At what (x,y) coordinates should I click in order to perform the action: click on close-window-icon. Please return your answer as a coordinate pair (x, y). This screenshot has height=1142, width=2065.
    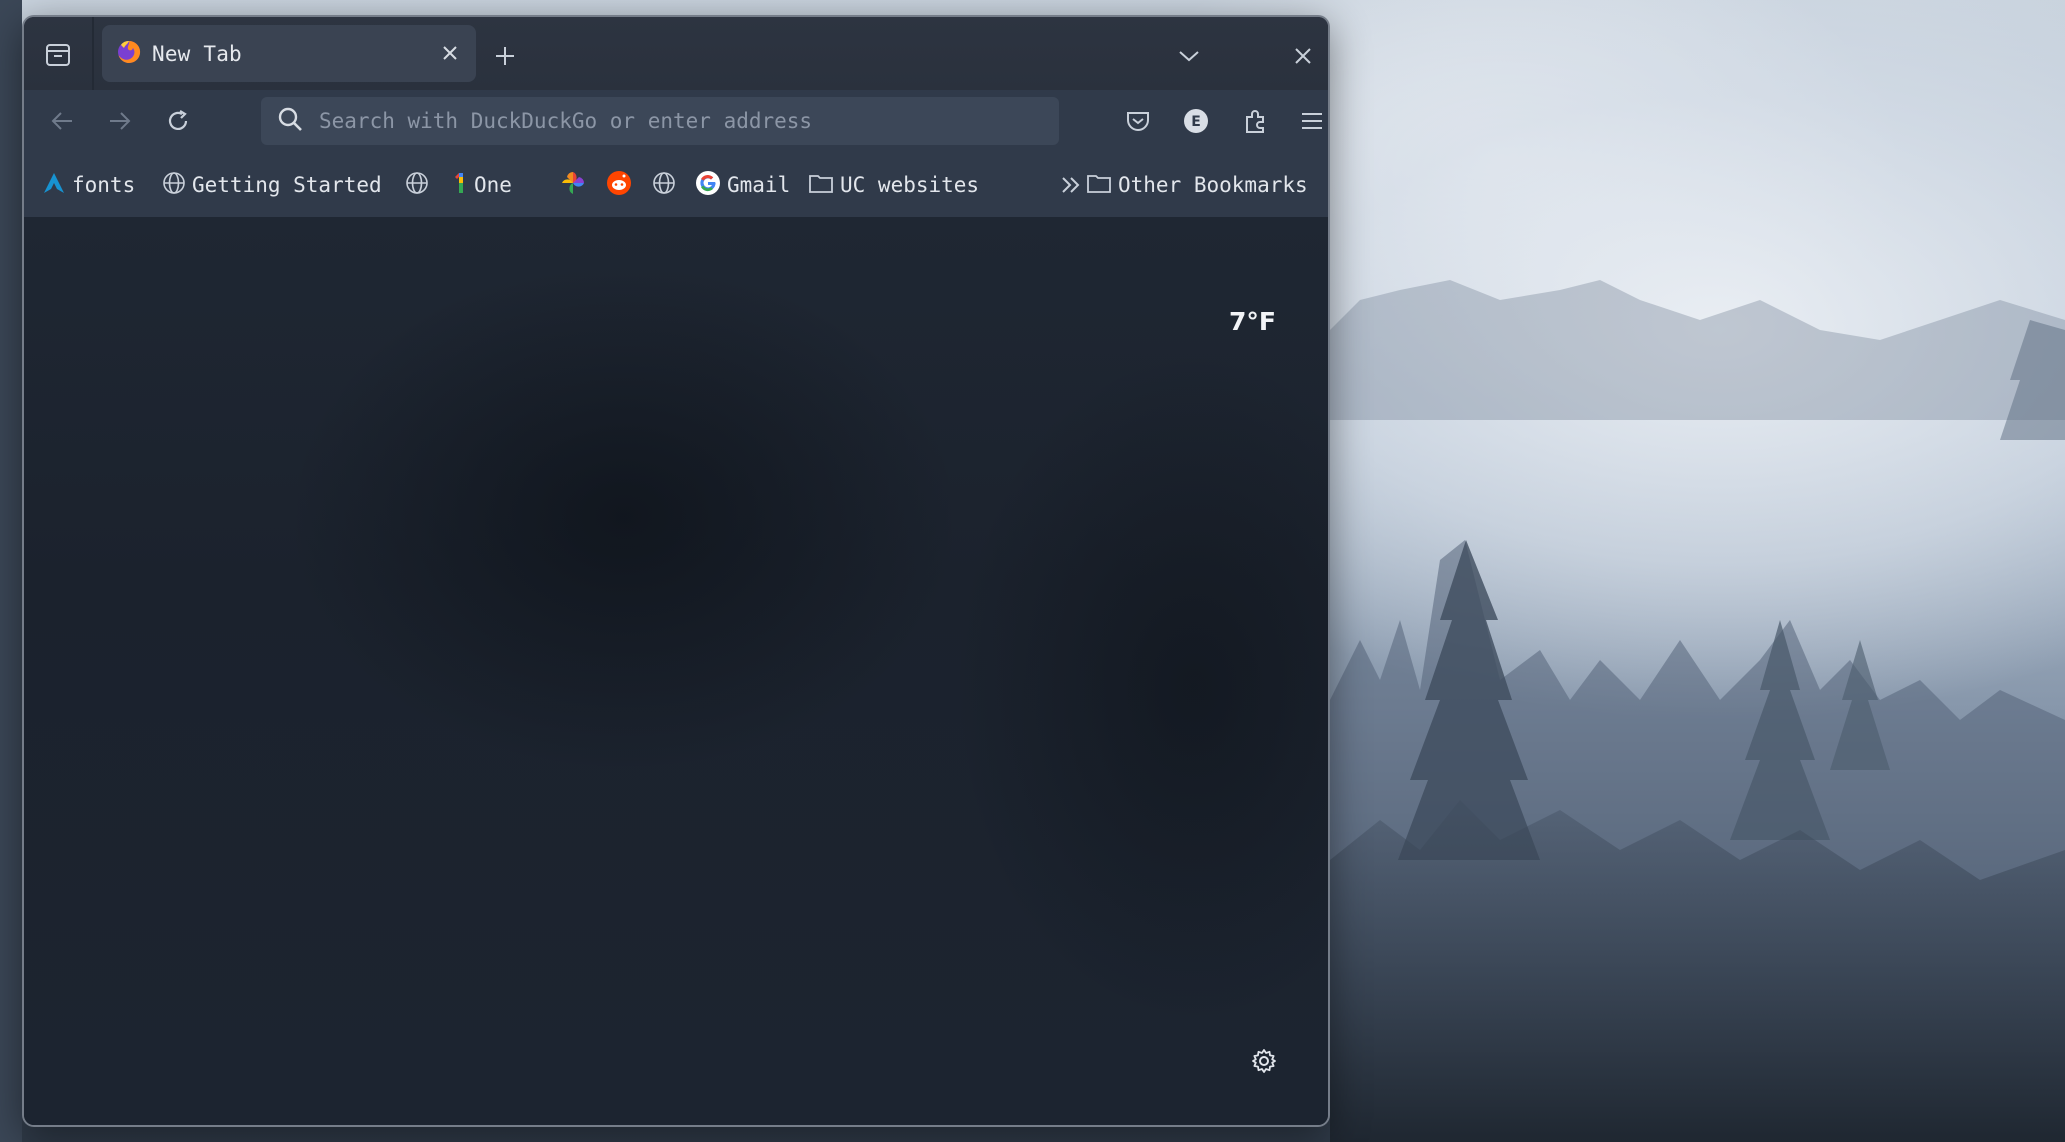
    Looking at the image, I should click on (1303, 56).